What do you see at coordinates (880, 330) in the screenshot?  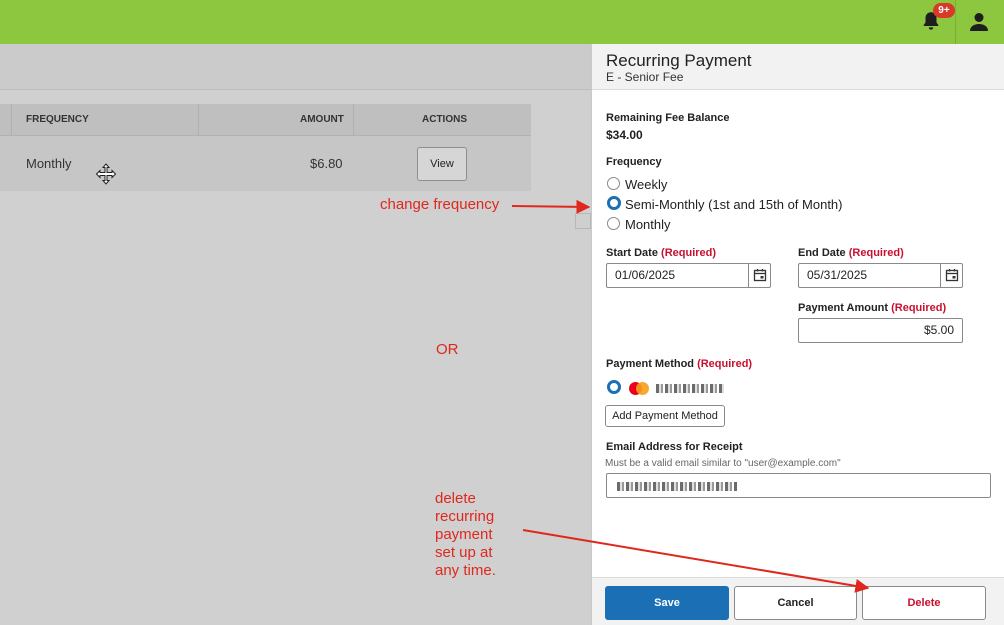 I see `payment-amount-field: $5.00` at bounding box center [880, 330].